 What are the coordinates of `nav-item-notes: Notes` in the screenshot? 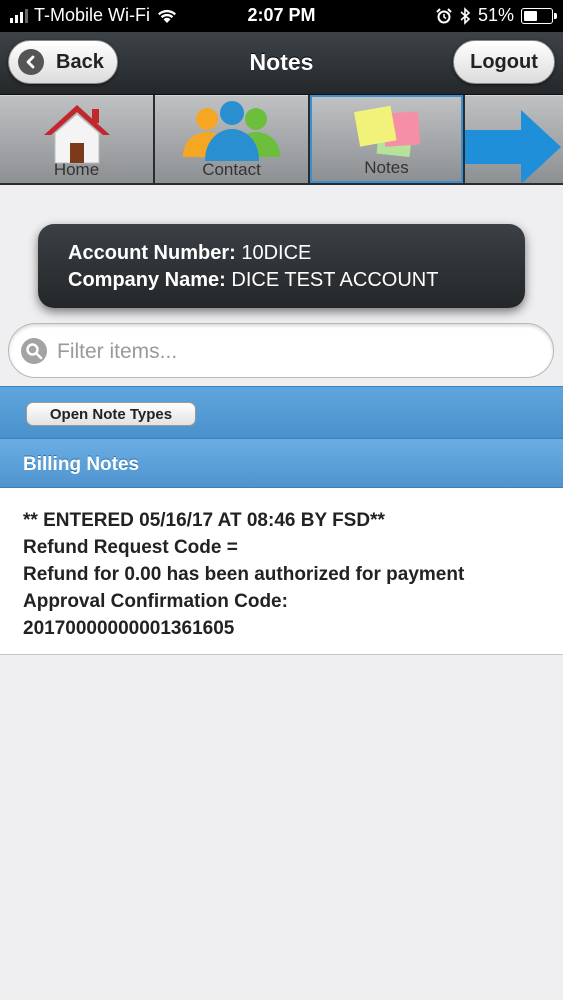 It's located at (386, 139).